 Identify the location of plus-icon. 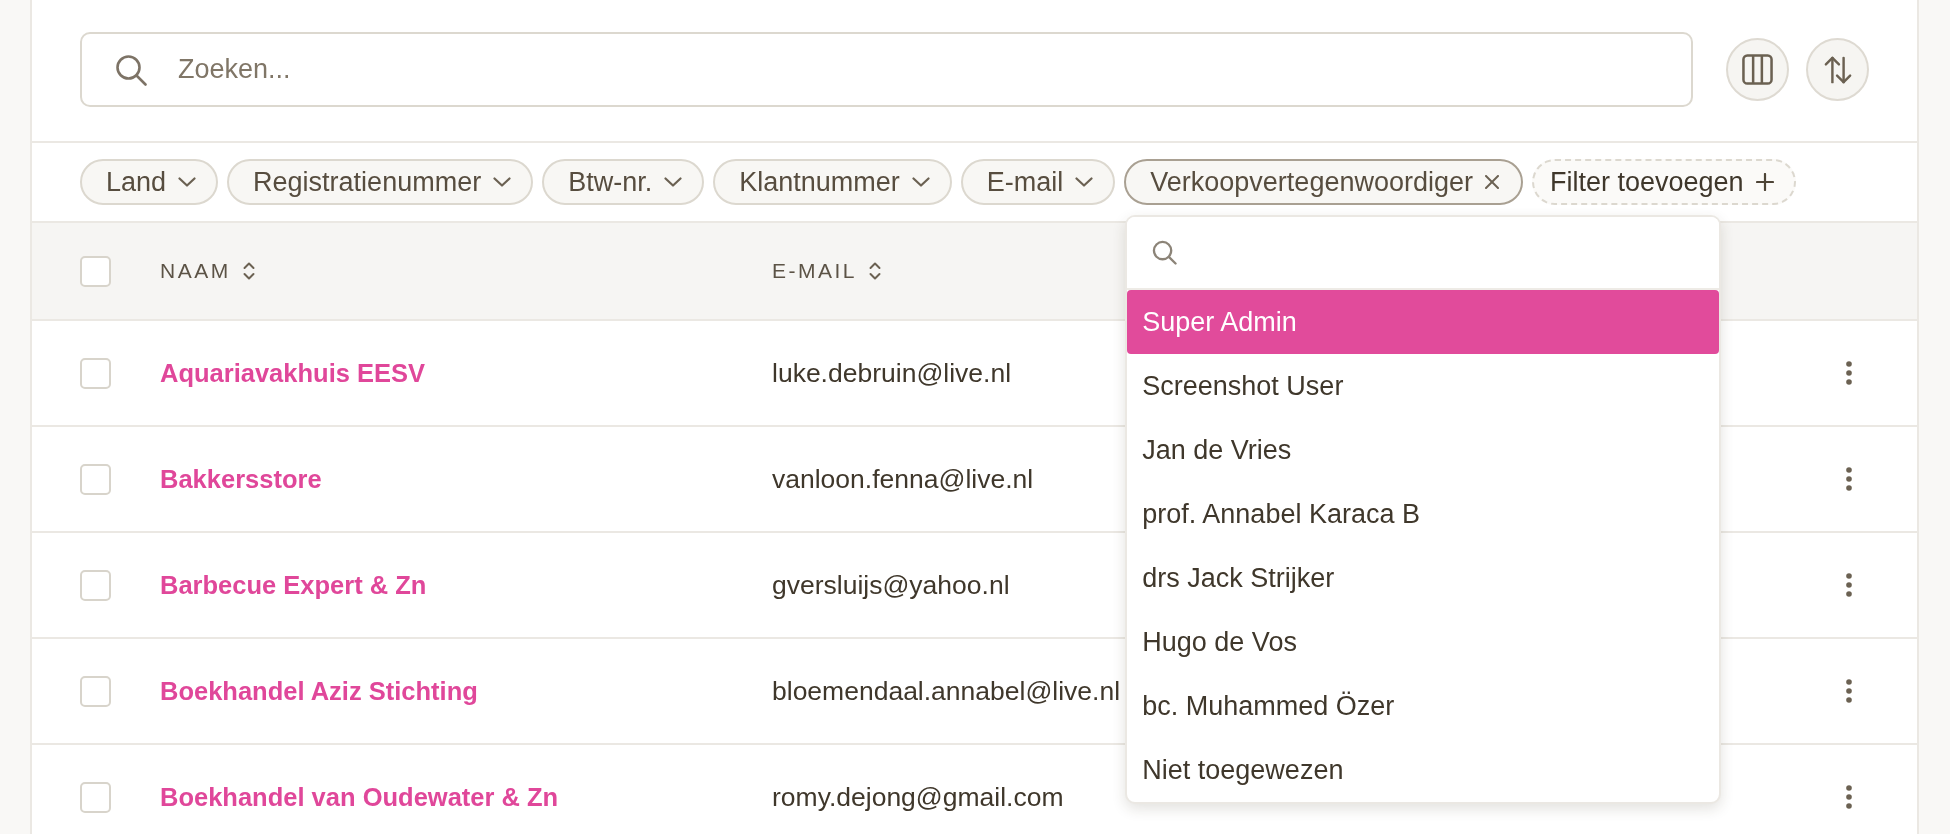
(1764, 182).